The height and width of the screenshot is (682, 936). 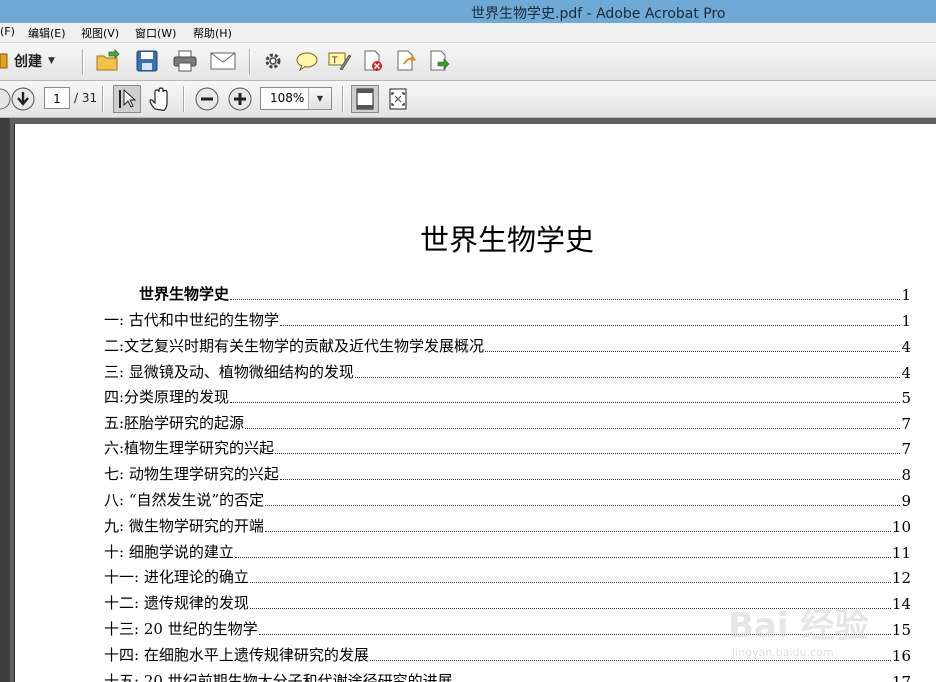 I want to click on navigation-pane-edge, so click(x=5, y=400).